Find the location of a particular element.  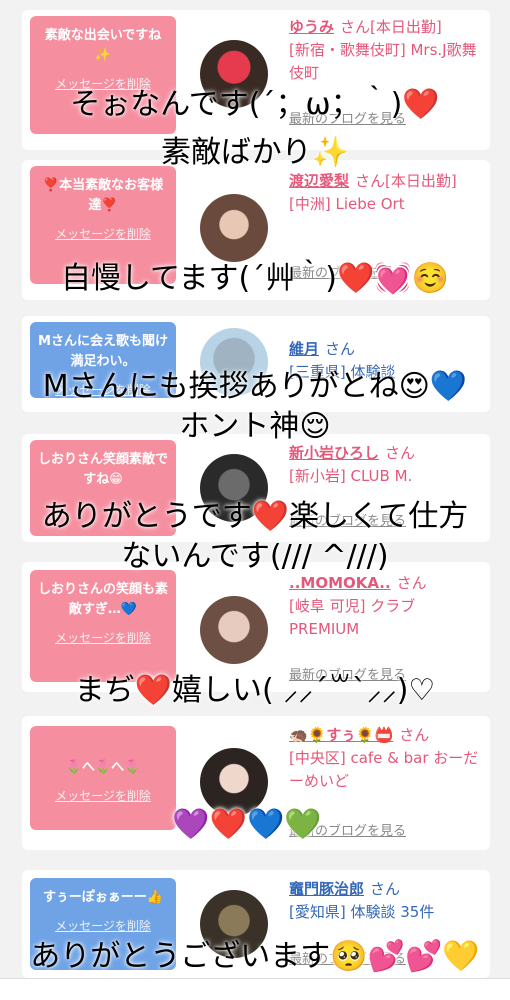

user-info: 🦔🌻すぅ🌻📛 さん [中央区] cafe & bar おーだーめいど is located at coordinates (387, 758).